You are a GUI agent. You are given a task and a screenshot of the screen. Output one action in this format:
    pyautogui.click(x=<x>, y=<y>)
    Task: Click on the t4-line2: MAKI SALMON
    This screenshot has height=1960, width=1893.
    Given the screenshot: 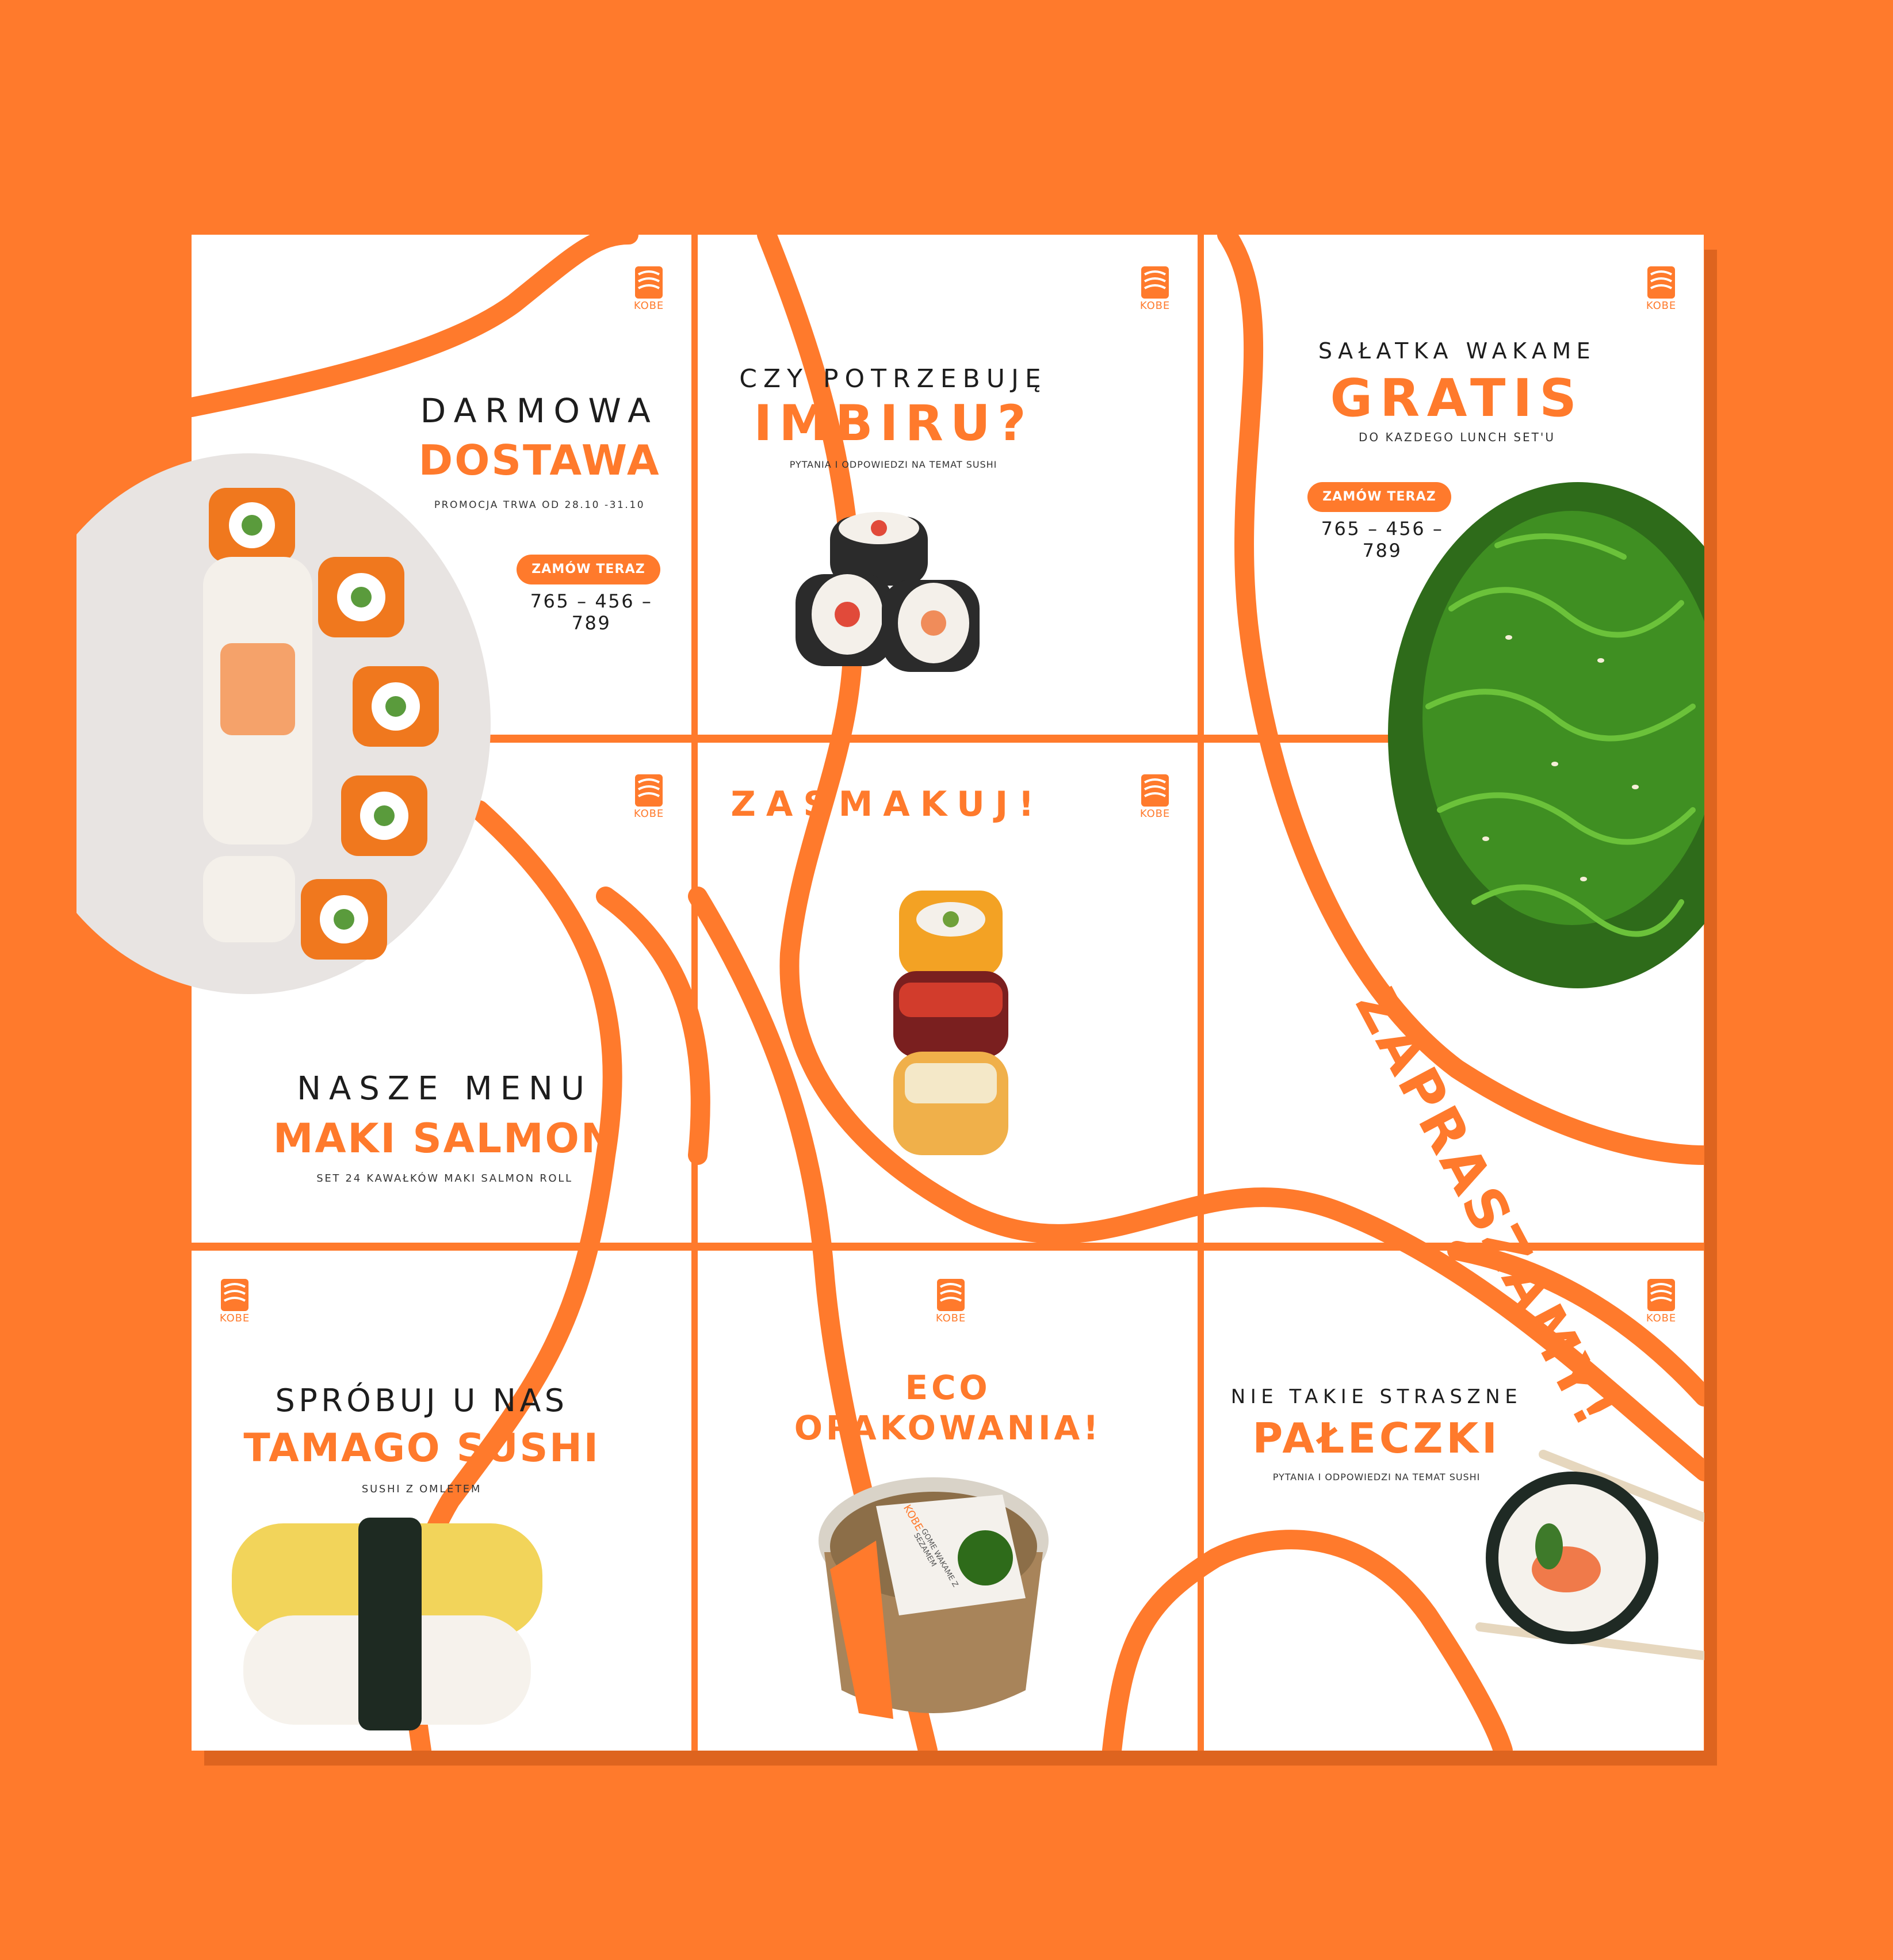 What is the action you would take?
    pyautogui.click(x=445, y=1138)
    